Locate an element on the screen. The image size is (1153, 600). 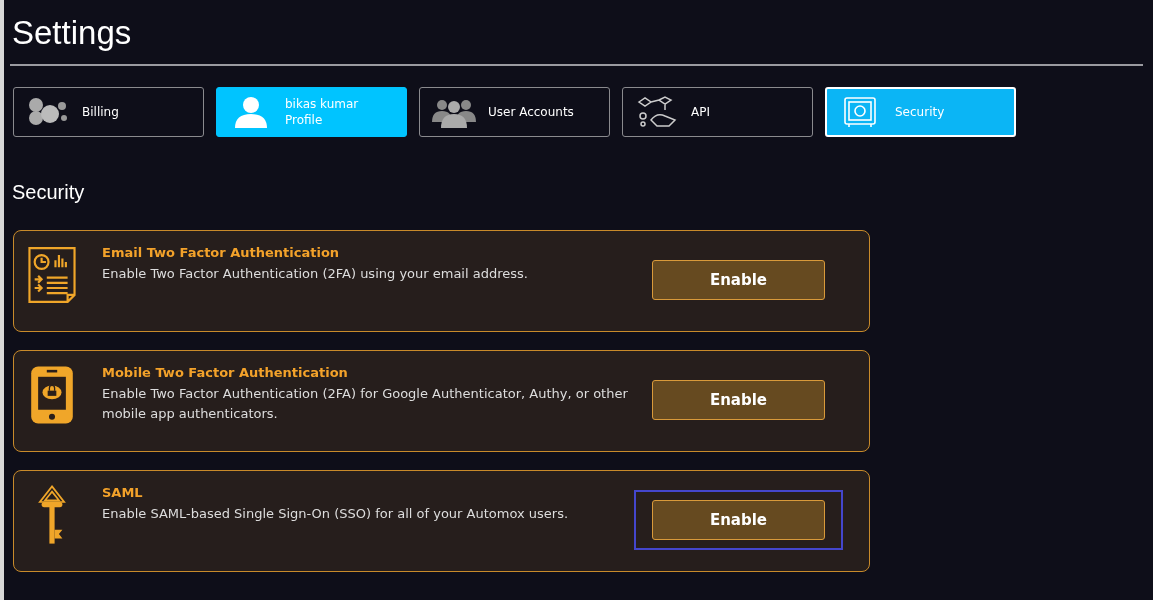
coins-icon is located at coordinates (48, 112).